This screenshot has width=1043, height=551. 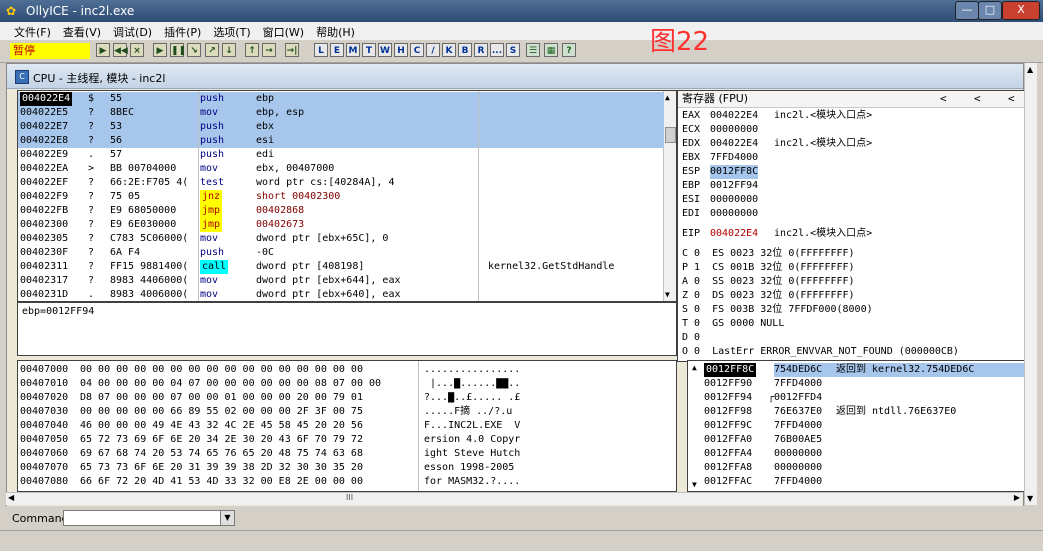 I want to click on scroll-grip: III, so click(x=349, y=497).